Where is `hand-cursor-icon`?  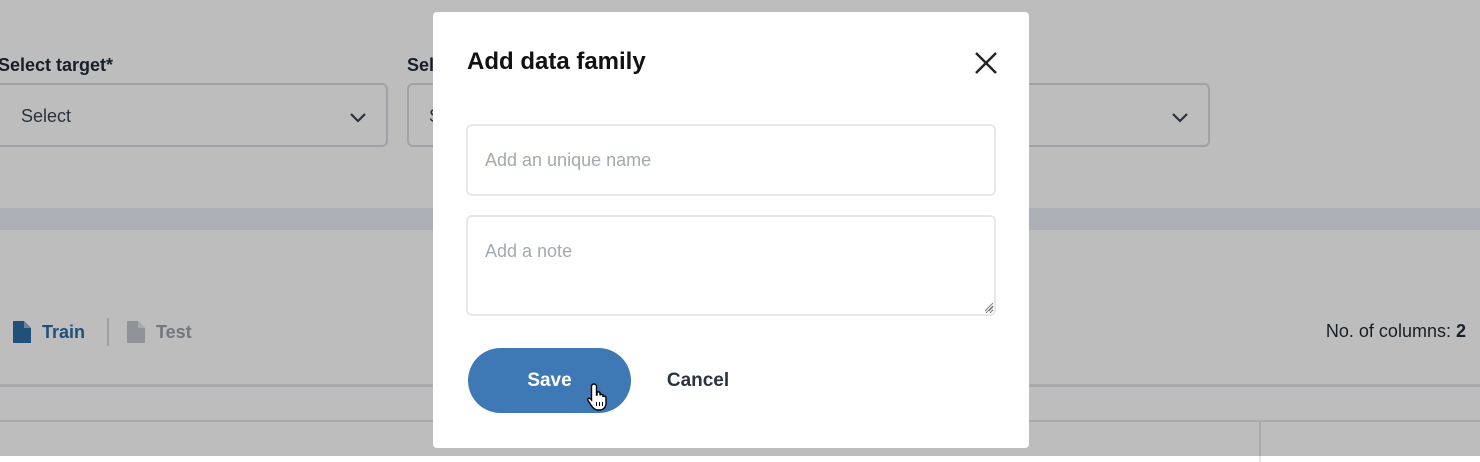 hand-cursor-icon is located at coordinates (597, 397).